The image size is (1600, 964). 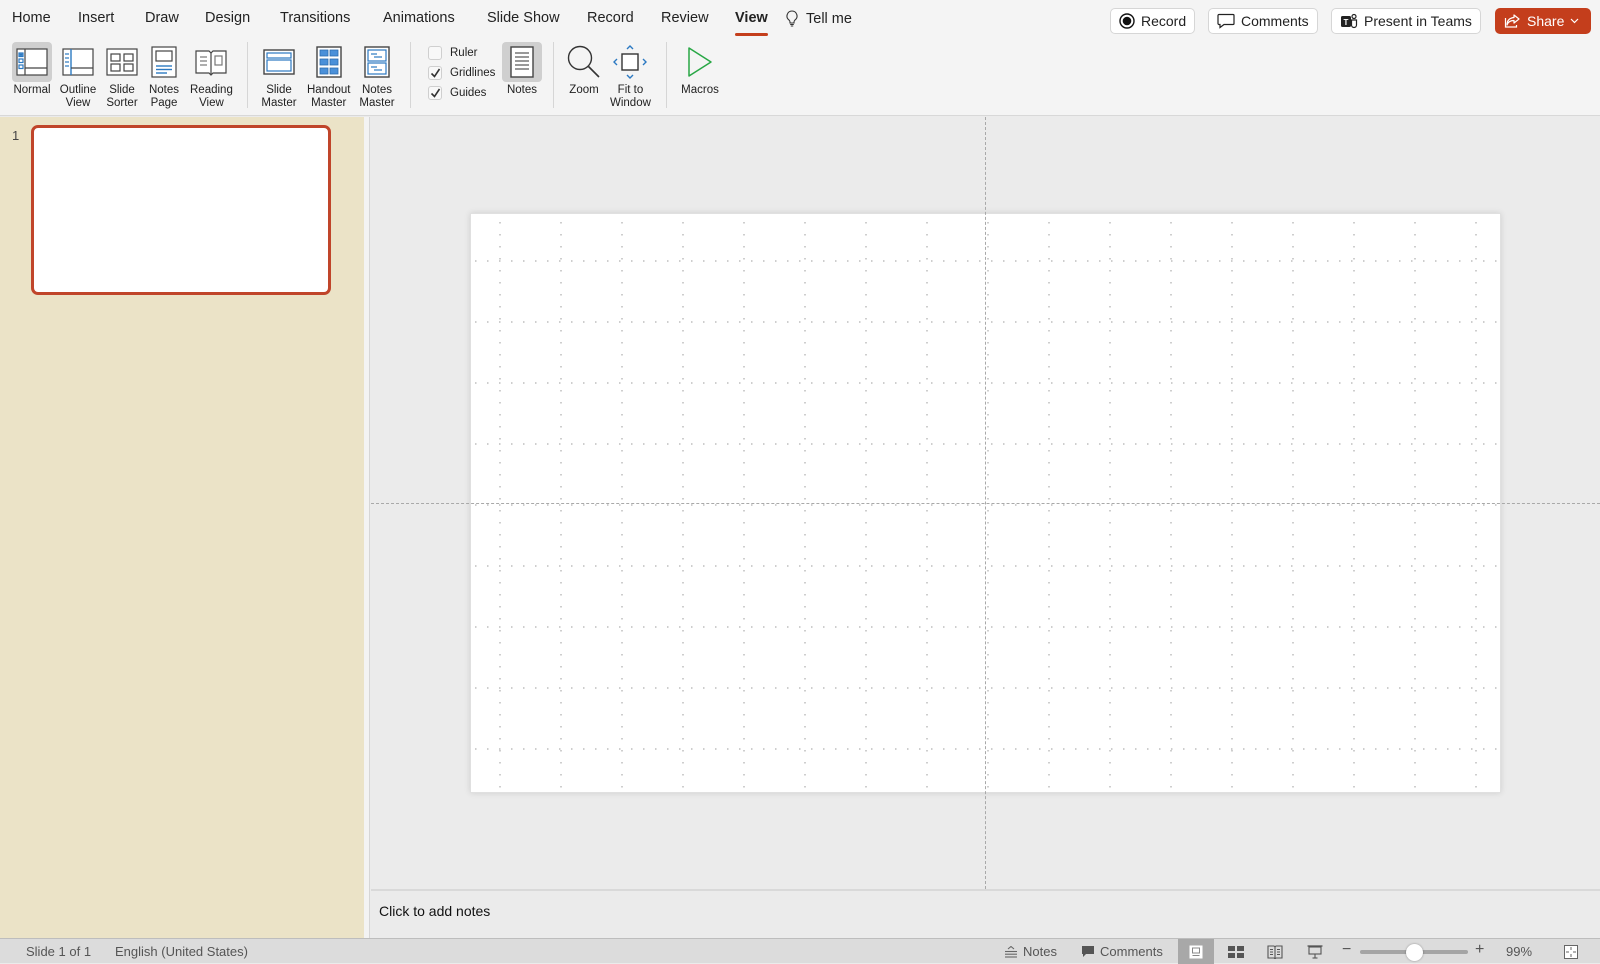 I want to click on notes-placeholder: Click to add notes, so click(x=434, y=911).